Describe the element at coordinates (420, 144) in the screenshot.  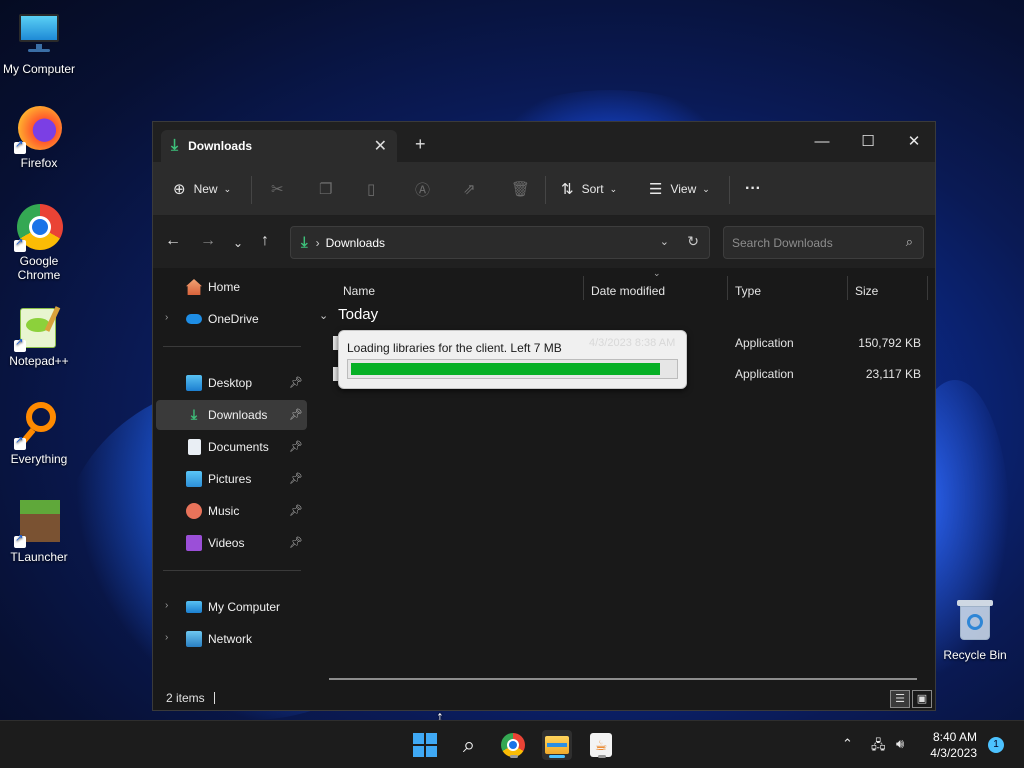
I see `new-tab-button: +` at that location.